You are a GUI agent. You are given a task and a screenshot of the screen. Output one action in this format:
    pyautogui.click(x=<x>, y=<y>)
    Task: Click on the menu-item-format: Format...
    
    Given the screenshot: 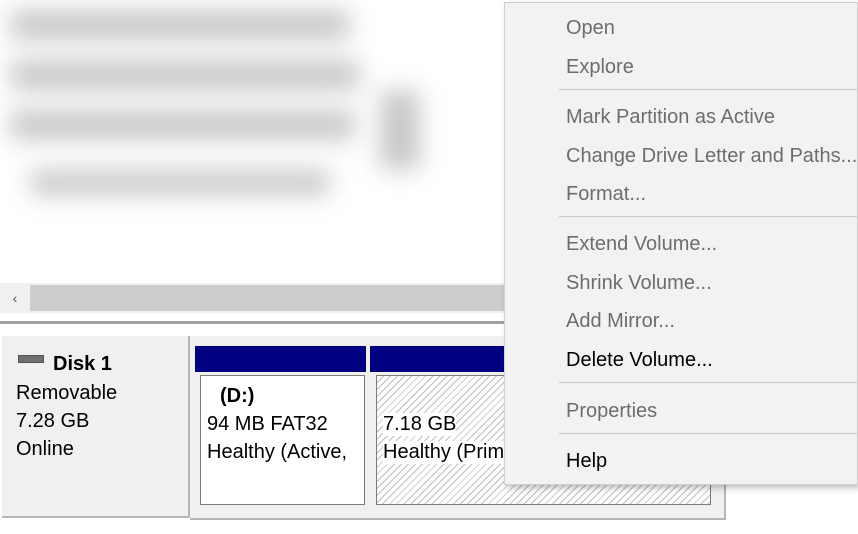 What is the action you would take?
    pyautogui.click(x=606, y=194)
    